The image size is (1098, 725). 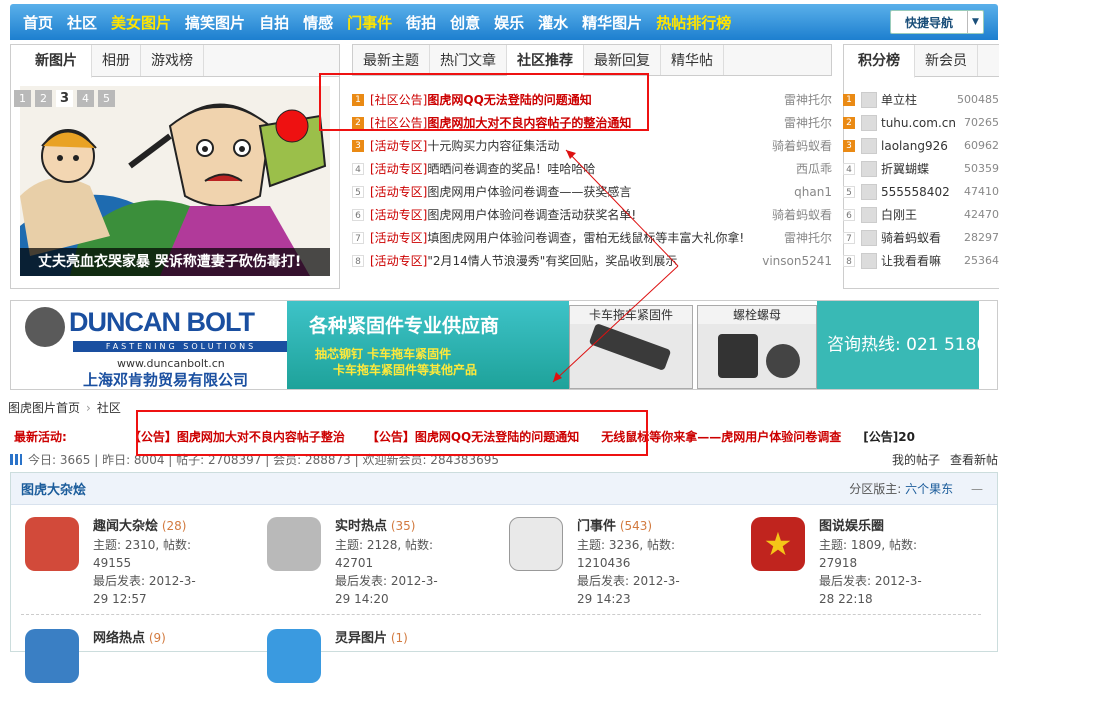 What do you see at coordinates (52, 544) in the screenshot?
I see `worm-icon` at bounding box center [52, 544].